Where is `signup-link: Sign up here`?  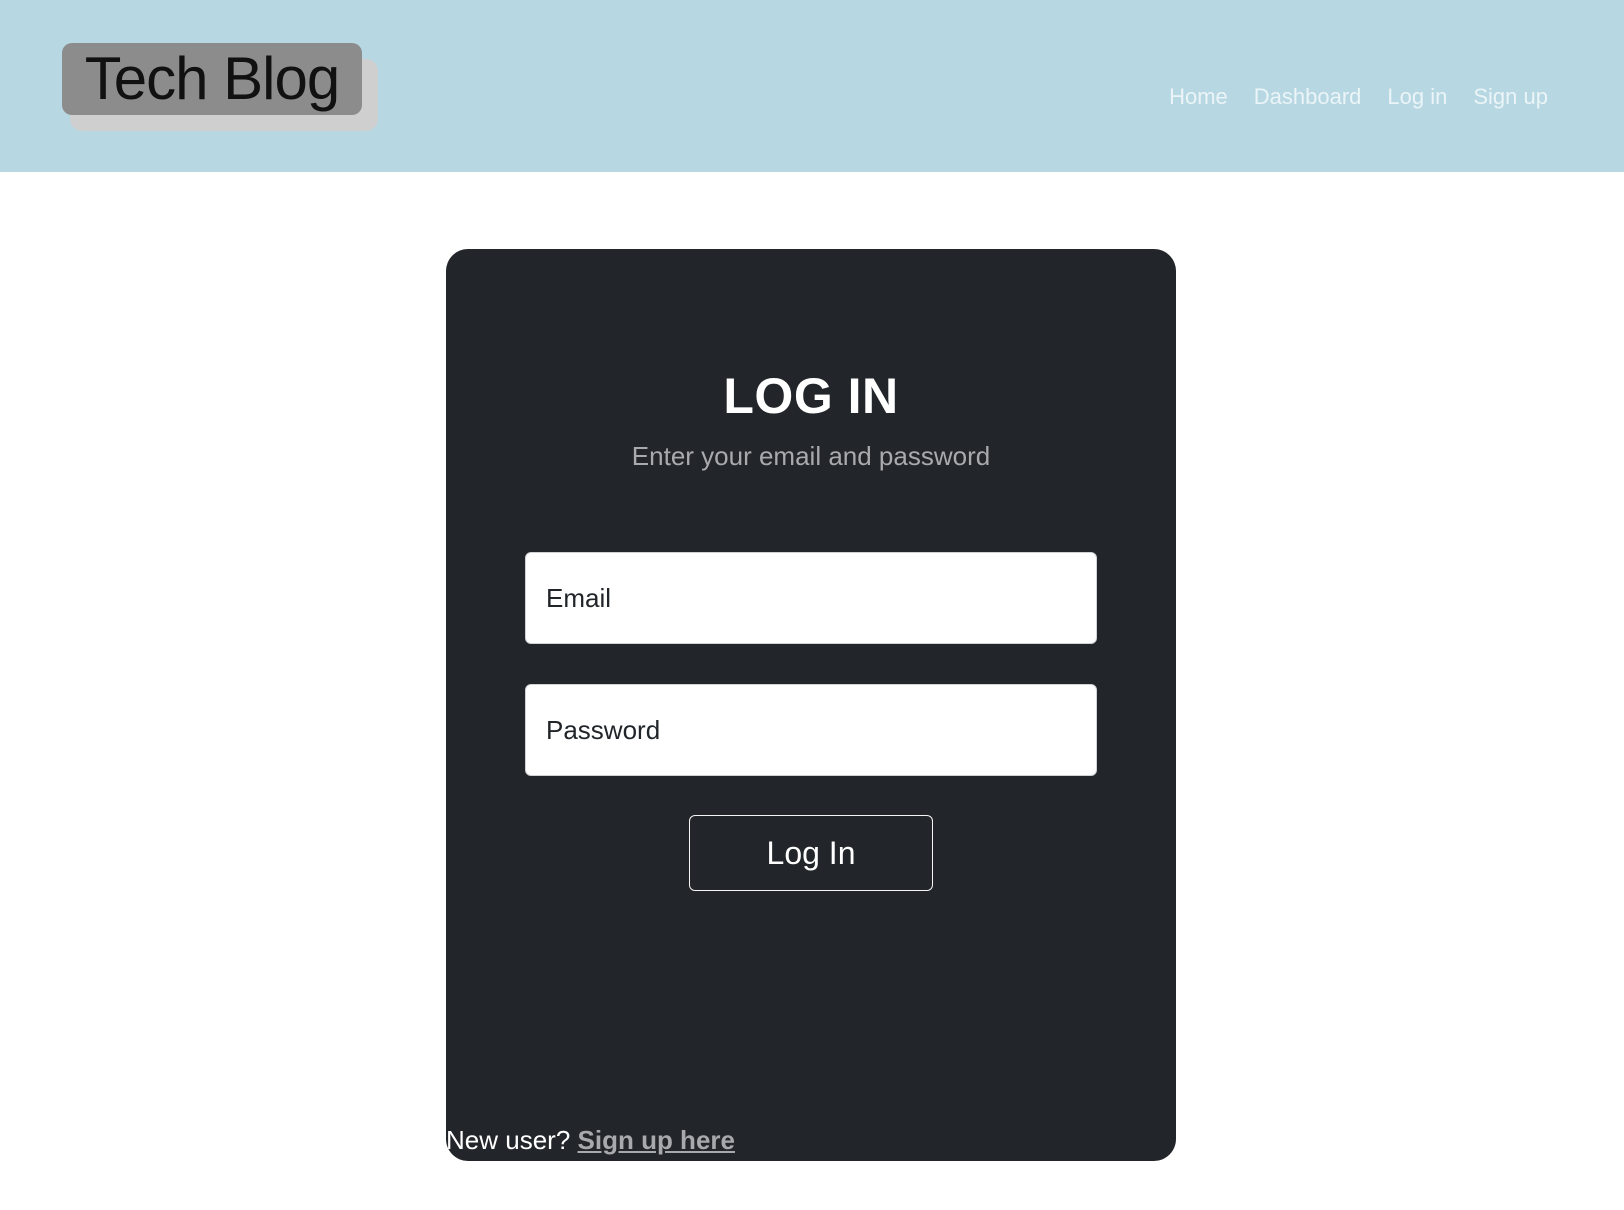 signup-link: Sign up here is located at coordinates (656, 1140).